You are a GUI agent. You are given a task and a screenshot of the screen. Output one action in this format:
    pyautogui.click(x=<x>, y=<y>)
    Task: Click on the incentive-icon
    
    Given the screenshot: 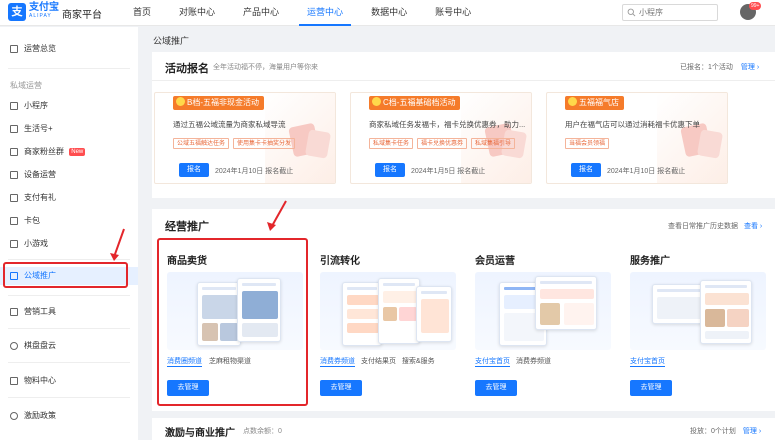 What is the action you would take?
    pyautogui.click(x=14, y=416)
    